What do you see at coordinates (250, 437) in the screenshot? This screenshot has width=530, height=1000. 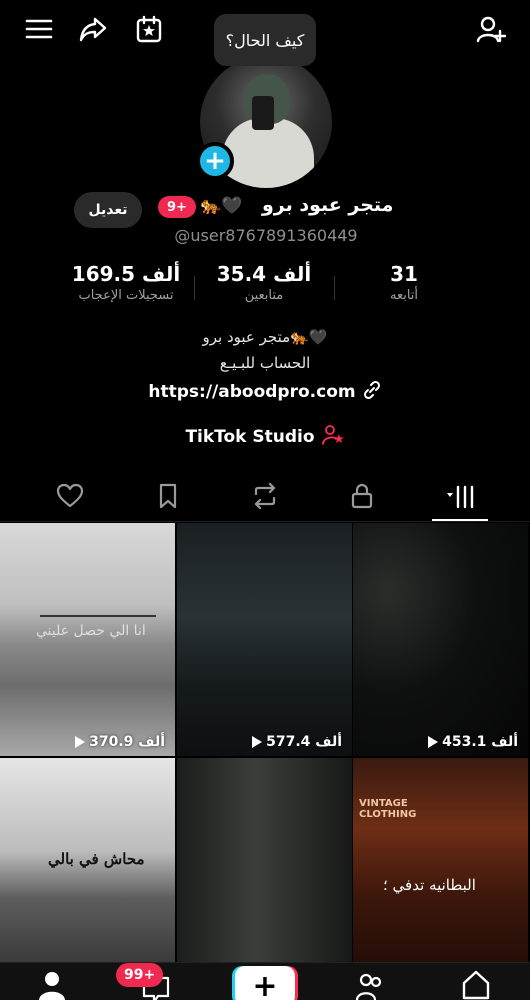 I see `tiktok-studio-label: TikTok Studio` at bounding box center [250, 437].